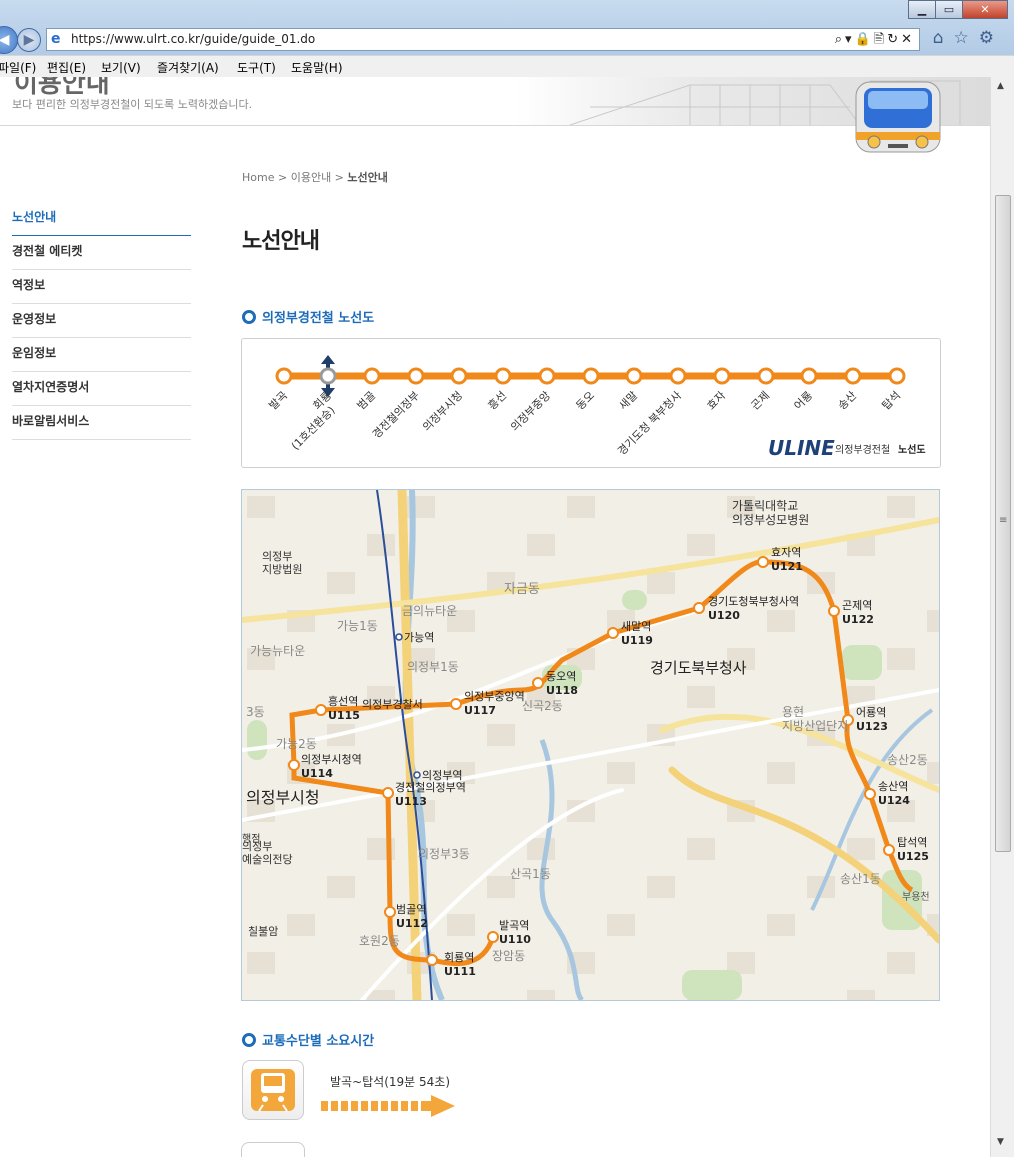  Describe the element at coordinates (132, 104) in the screenshot. I see `hero-subtitle: 보다 편리한 의정부경전철이 되도록 노력하겠습니다.` at that location.